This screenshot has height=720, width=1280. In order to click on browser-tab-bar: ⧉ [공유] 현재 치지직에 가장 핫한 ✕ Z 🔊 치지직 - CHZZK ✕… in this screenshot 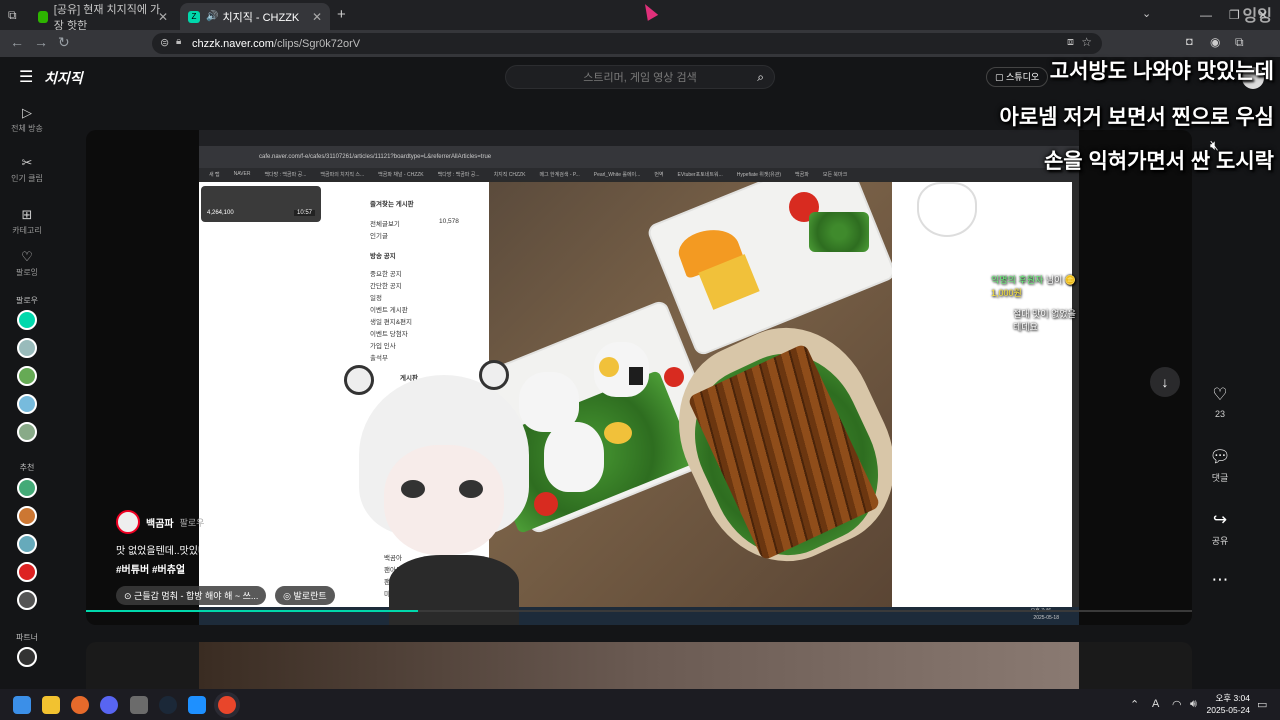, I will do `click(640, 16)`.